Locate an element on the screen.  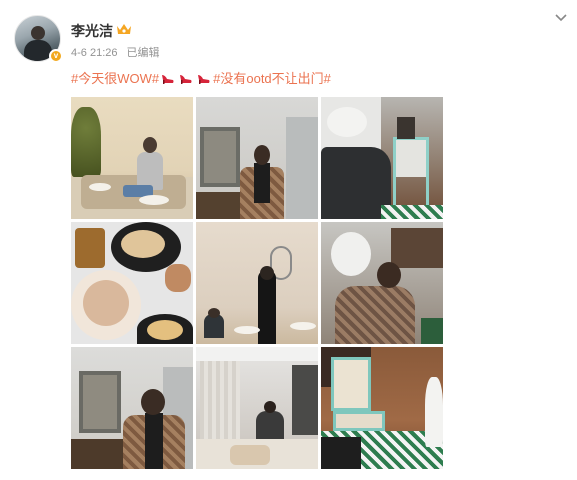
post-time: 4-6 21:26 is located at coordinates (94, 53).